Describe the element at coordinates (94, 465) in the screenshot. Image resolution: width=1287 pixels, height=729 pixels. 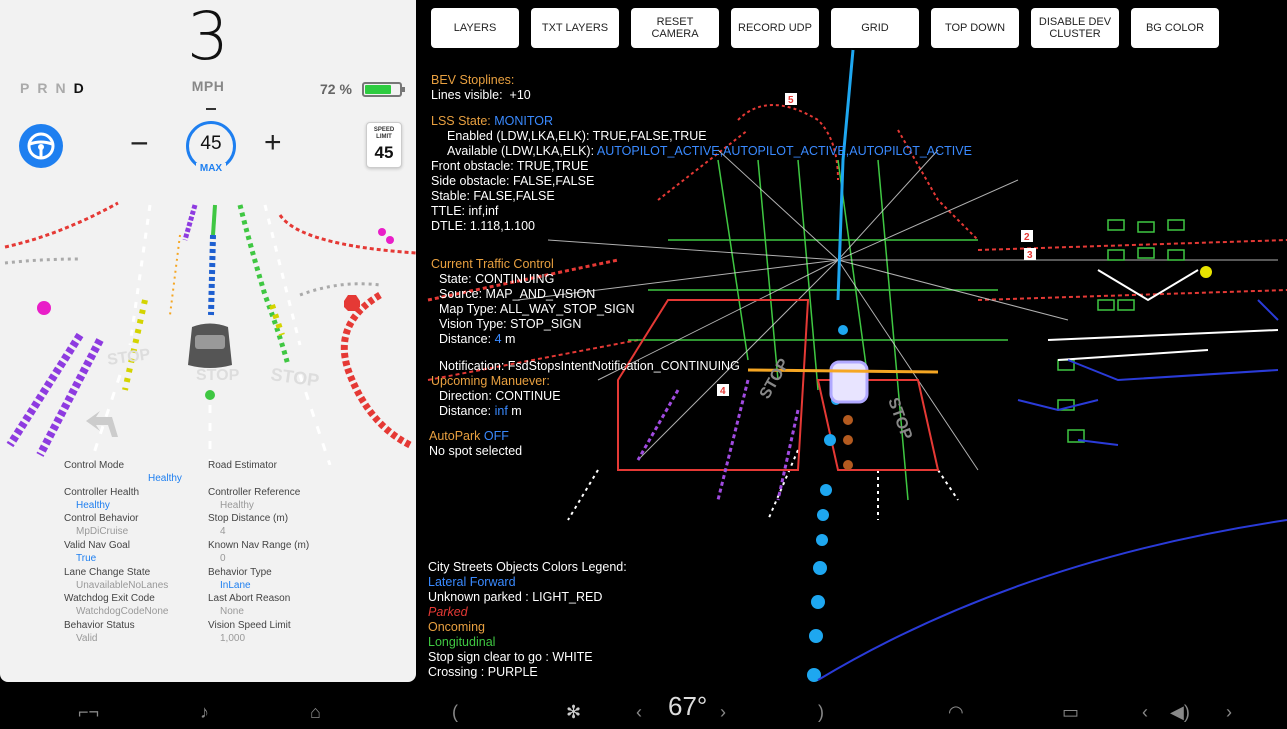
I see `diagnostic-label: Control Mode` at that location.